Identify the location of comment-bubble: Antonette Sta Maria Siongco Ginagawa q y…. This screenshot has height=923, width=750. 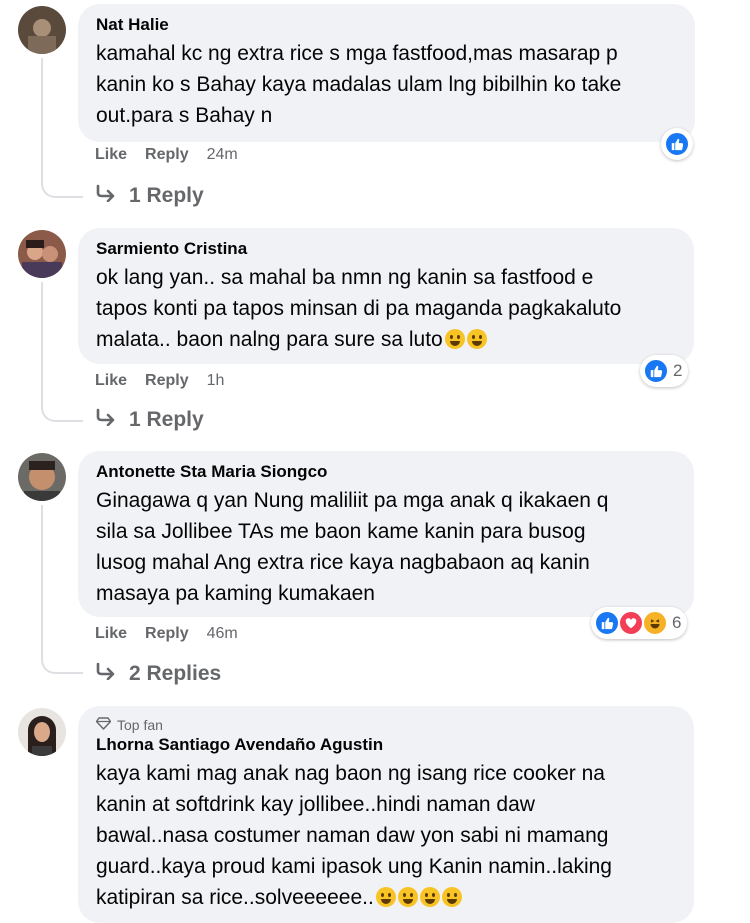
(386, 534).